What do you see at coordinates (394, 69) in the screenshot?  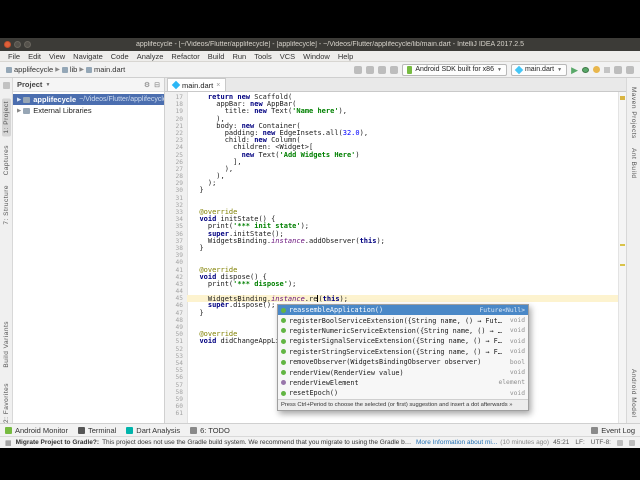 I see `redo-icon` at bounding box center [394, 69].